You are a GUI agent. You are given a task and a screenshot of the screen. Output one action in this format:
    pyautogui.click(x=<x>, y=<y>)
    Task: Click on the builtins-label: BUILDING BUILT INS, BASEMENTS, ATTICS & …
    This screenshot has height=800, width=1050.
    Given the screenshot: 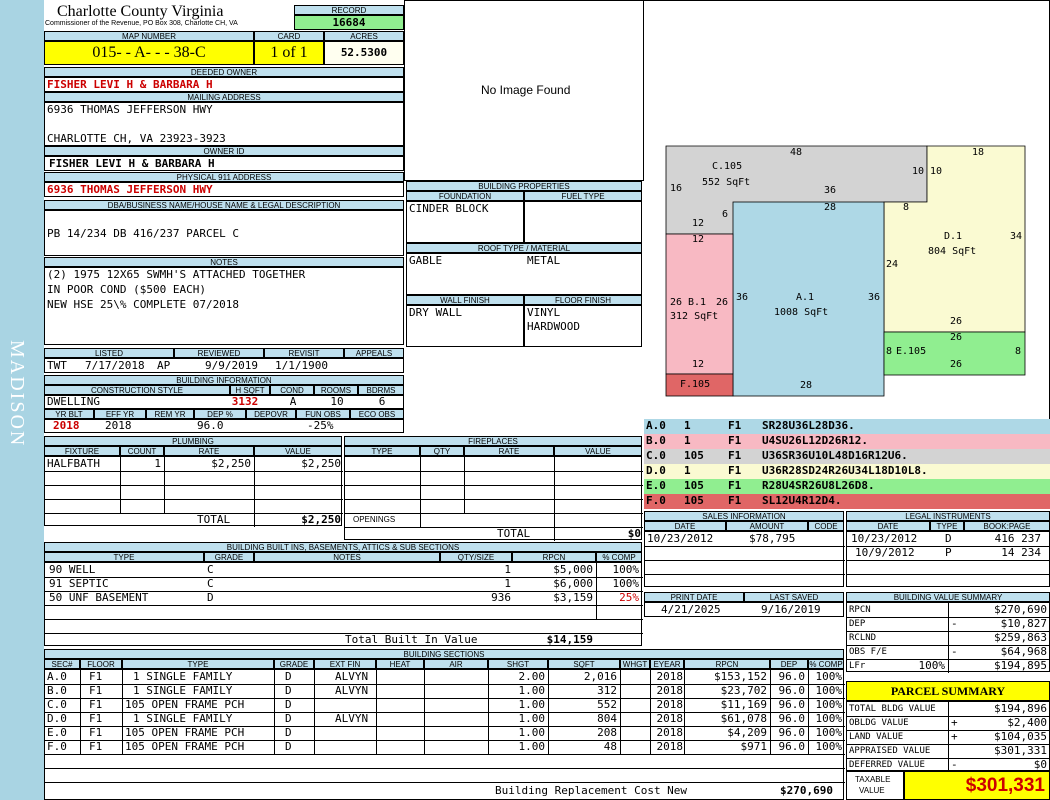 What is the action you would take?
    pyautogui.click(x=343, y=547)
    